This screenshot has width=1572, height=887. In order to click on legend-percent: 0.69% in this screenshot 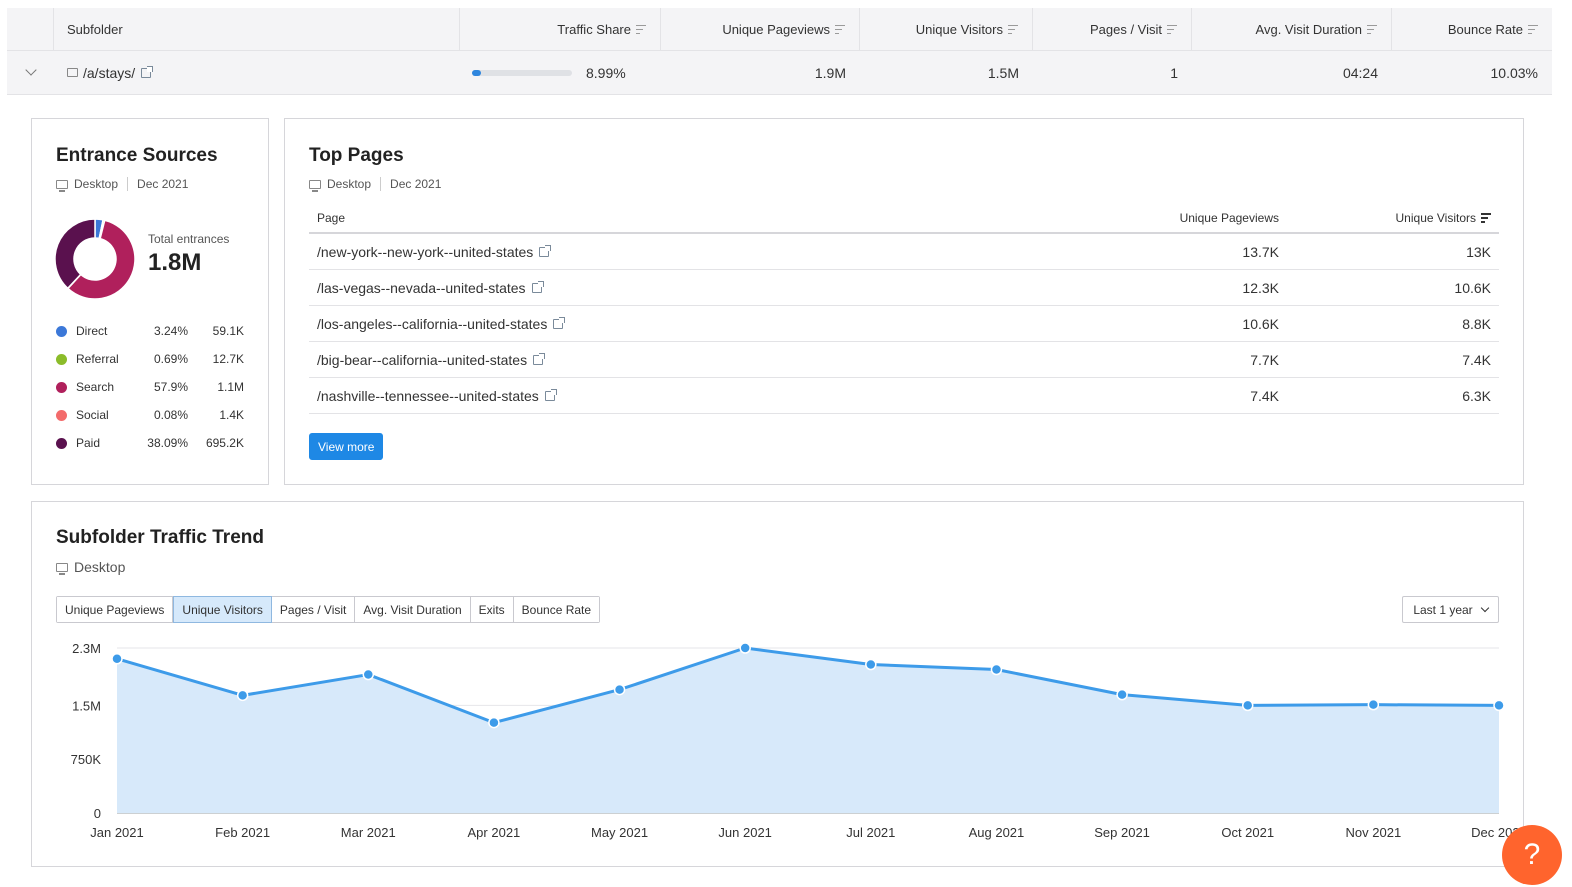, I will do `click(170, 359)`.